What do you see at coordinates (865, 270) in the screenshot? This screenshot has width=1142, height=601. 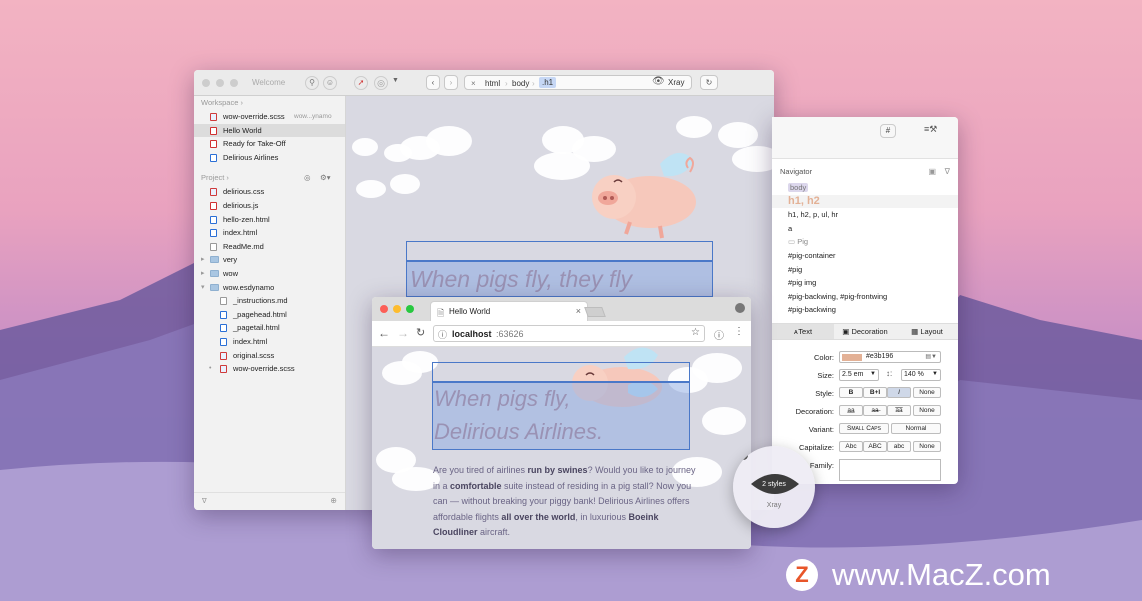 I see `navigator-selector: #pig` at bounding box center [865, 270].